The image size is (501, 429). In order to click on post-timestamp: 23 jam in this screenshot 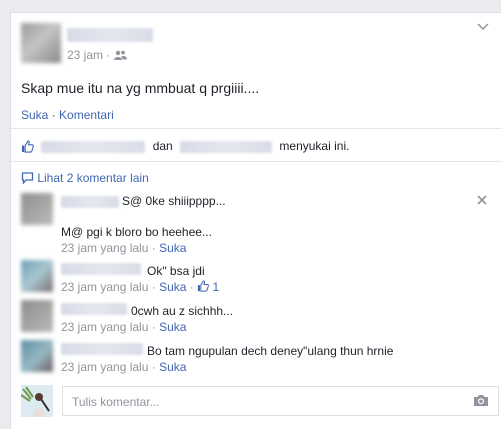, I will do `click(85, 55)`.